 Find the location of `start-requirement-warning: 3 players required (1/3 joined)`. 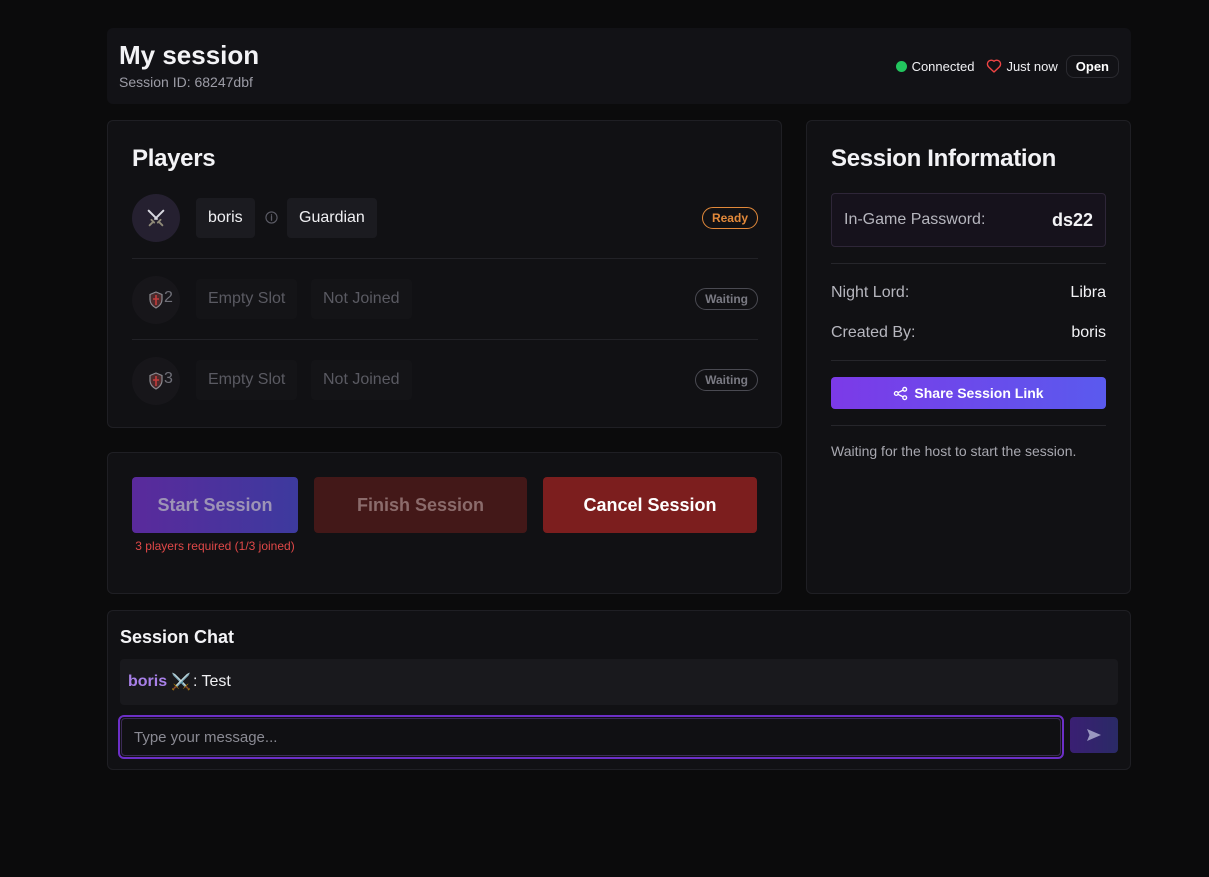

start-requirement-warning: 3 players required (1/3 joined) is located at coordinates (215, 546).